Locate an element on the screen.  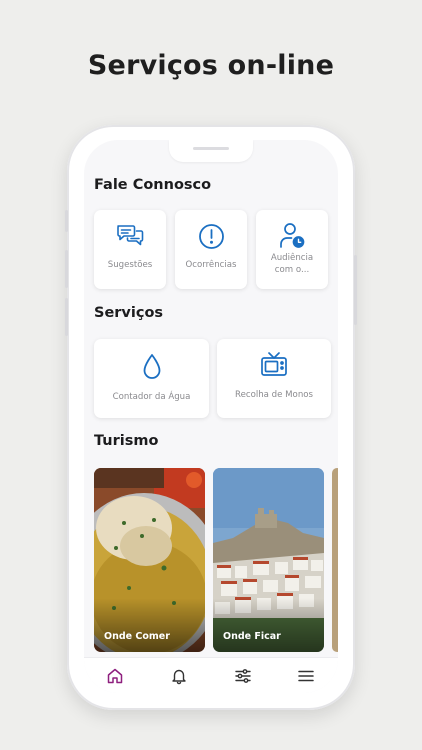
card-label-sugestoes: Sugestões is located at coordinates (130, 265).